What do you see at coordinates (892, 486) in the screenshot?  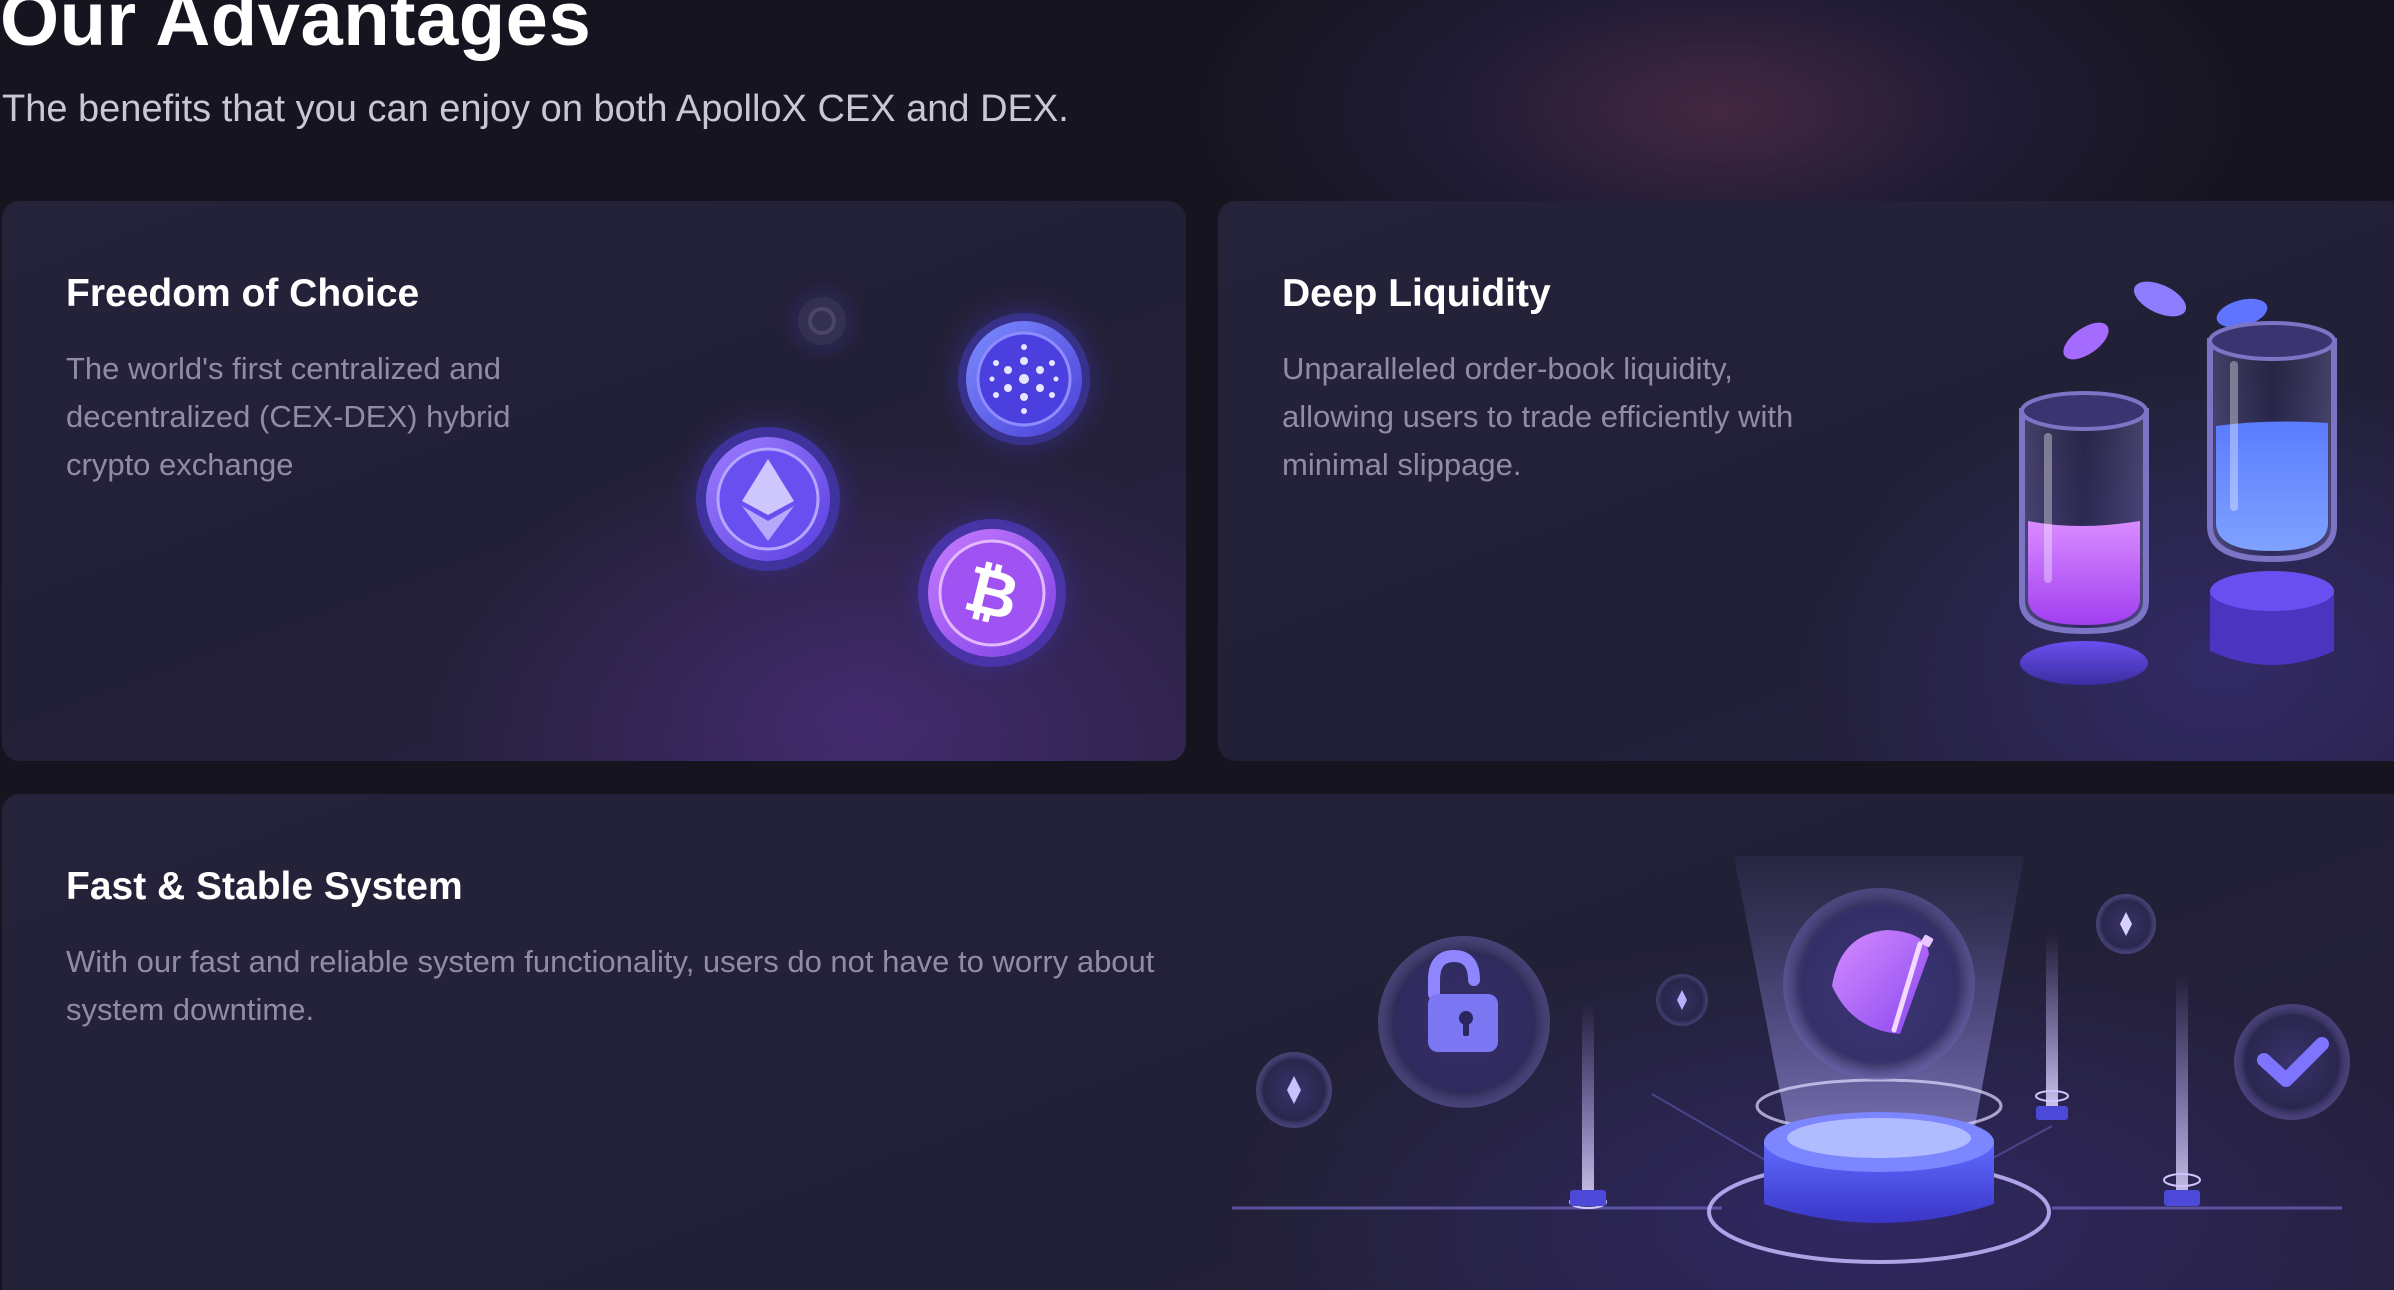 I see `crypto-coins-illustration: ₿` at bounding box center [892, 486].